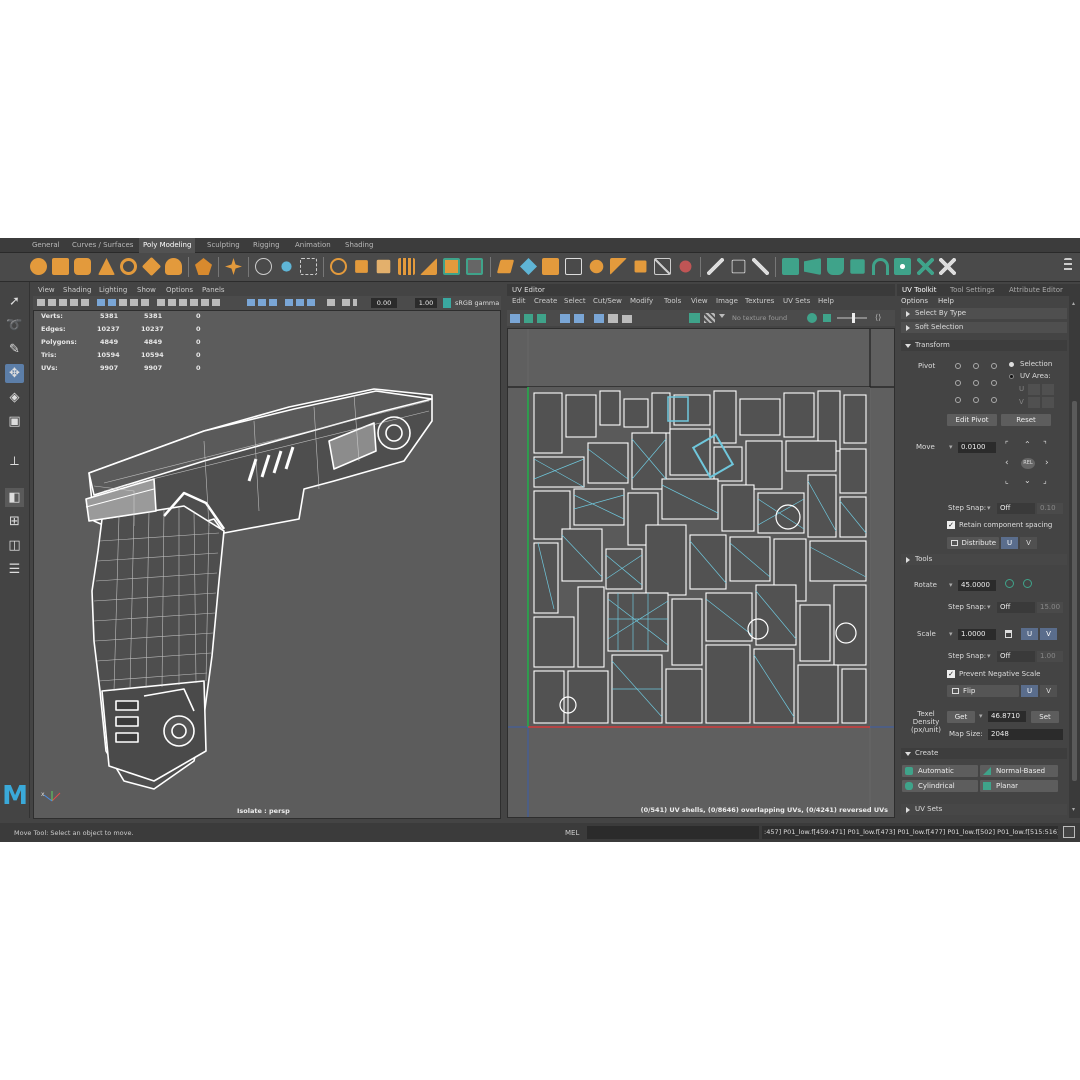  What do you see at coordinates (994, 383) in the screenshot?
I see `pivot-radio-mr` at bounding box center [994, 383].